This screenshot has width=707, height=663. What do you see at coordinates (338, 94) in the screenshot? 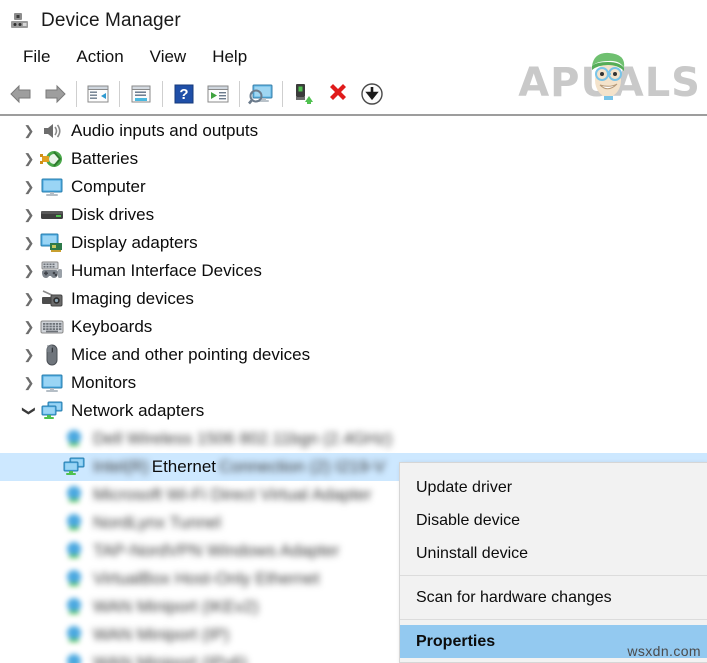
I see `uninstall-device-icon` at bounding box center [338, 94].